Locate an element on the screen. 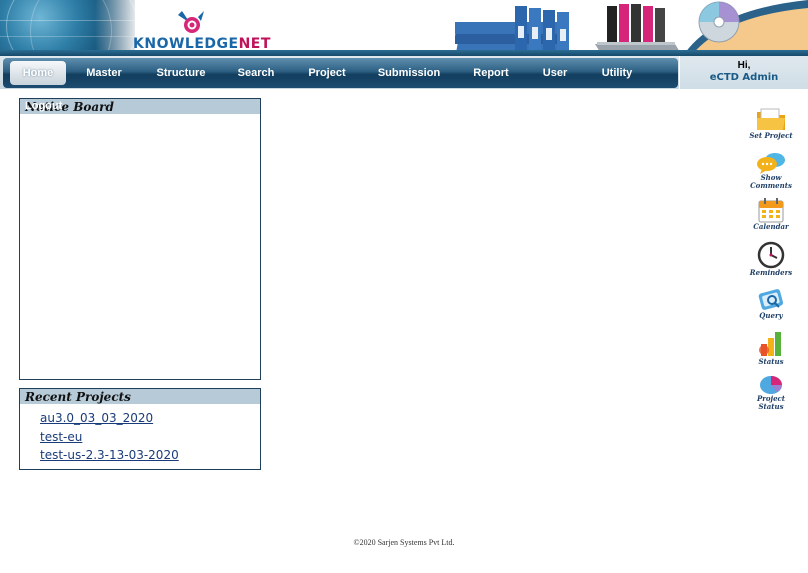 This screenshot has width=808, height=573. calendar-icon is located at coordinates (771, 210).